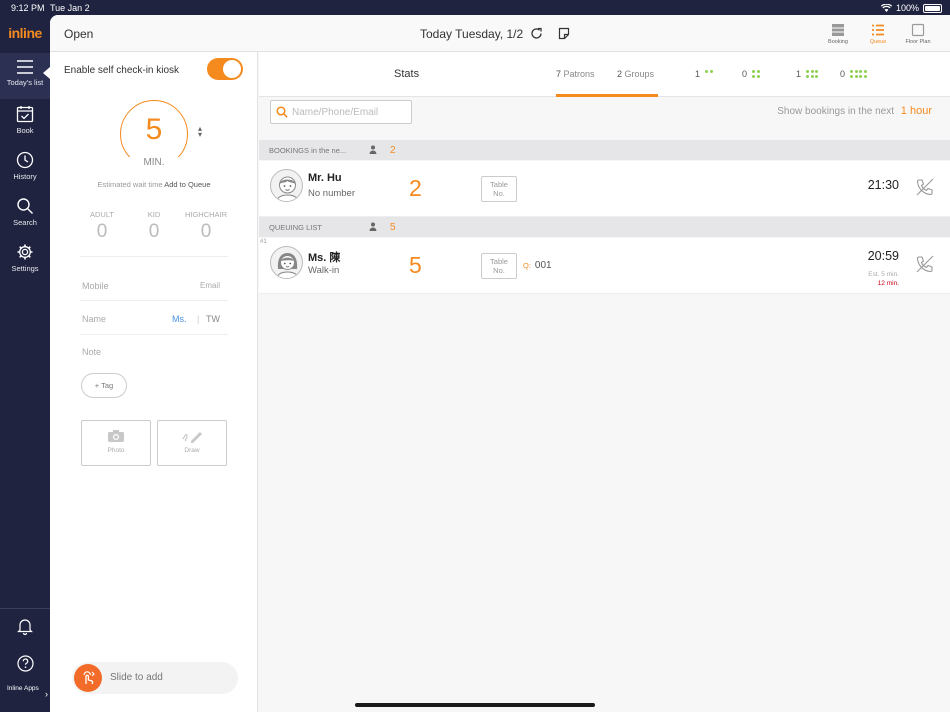  Describe the element at coordinates (179, 319) in the screenshot. I see `title-select: Ms.` at that location.